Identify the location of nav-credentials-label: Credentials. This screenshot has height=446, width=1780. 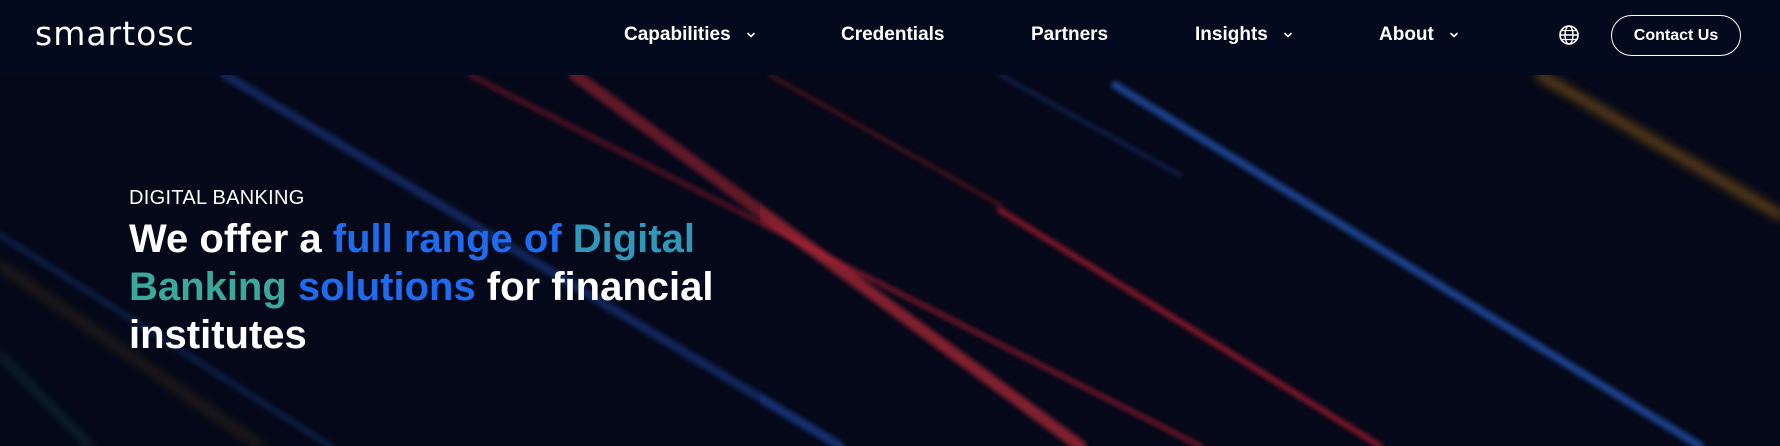
(893, 34).